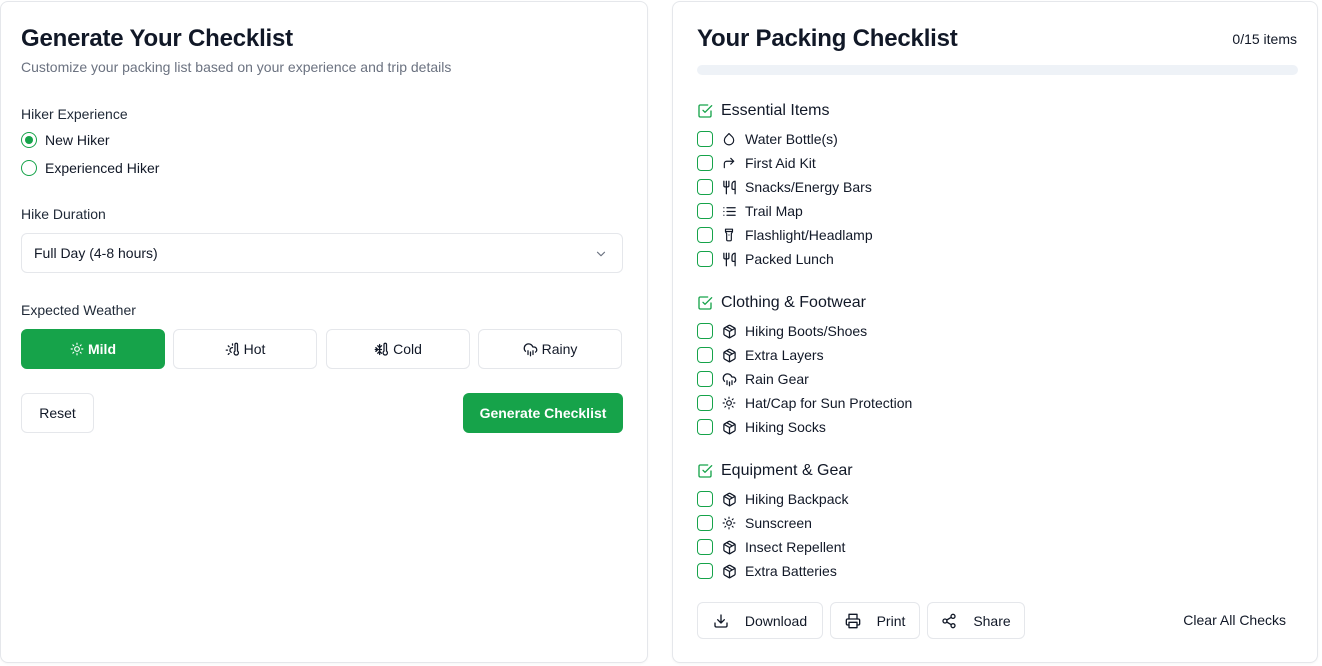 Image resolution: width=1322 pixels, height=666 pixels. What do you see at coordinates (829, 403) in the screenshot?
I see `item-label: Hat/Cap for Sun Protection` at bounding box center [829, 403].